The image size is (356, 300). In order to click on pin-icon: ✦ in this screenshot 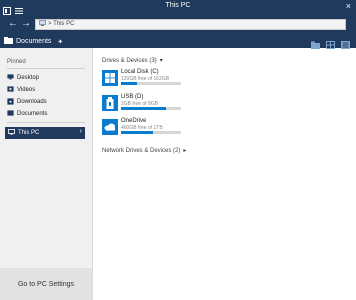, I will do `click(60, 42)`.